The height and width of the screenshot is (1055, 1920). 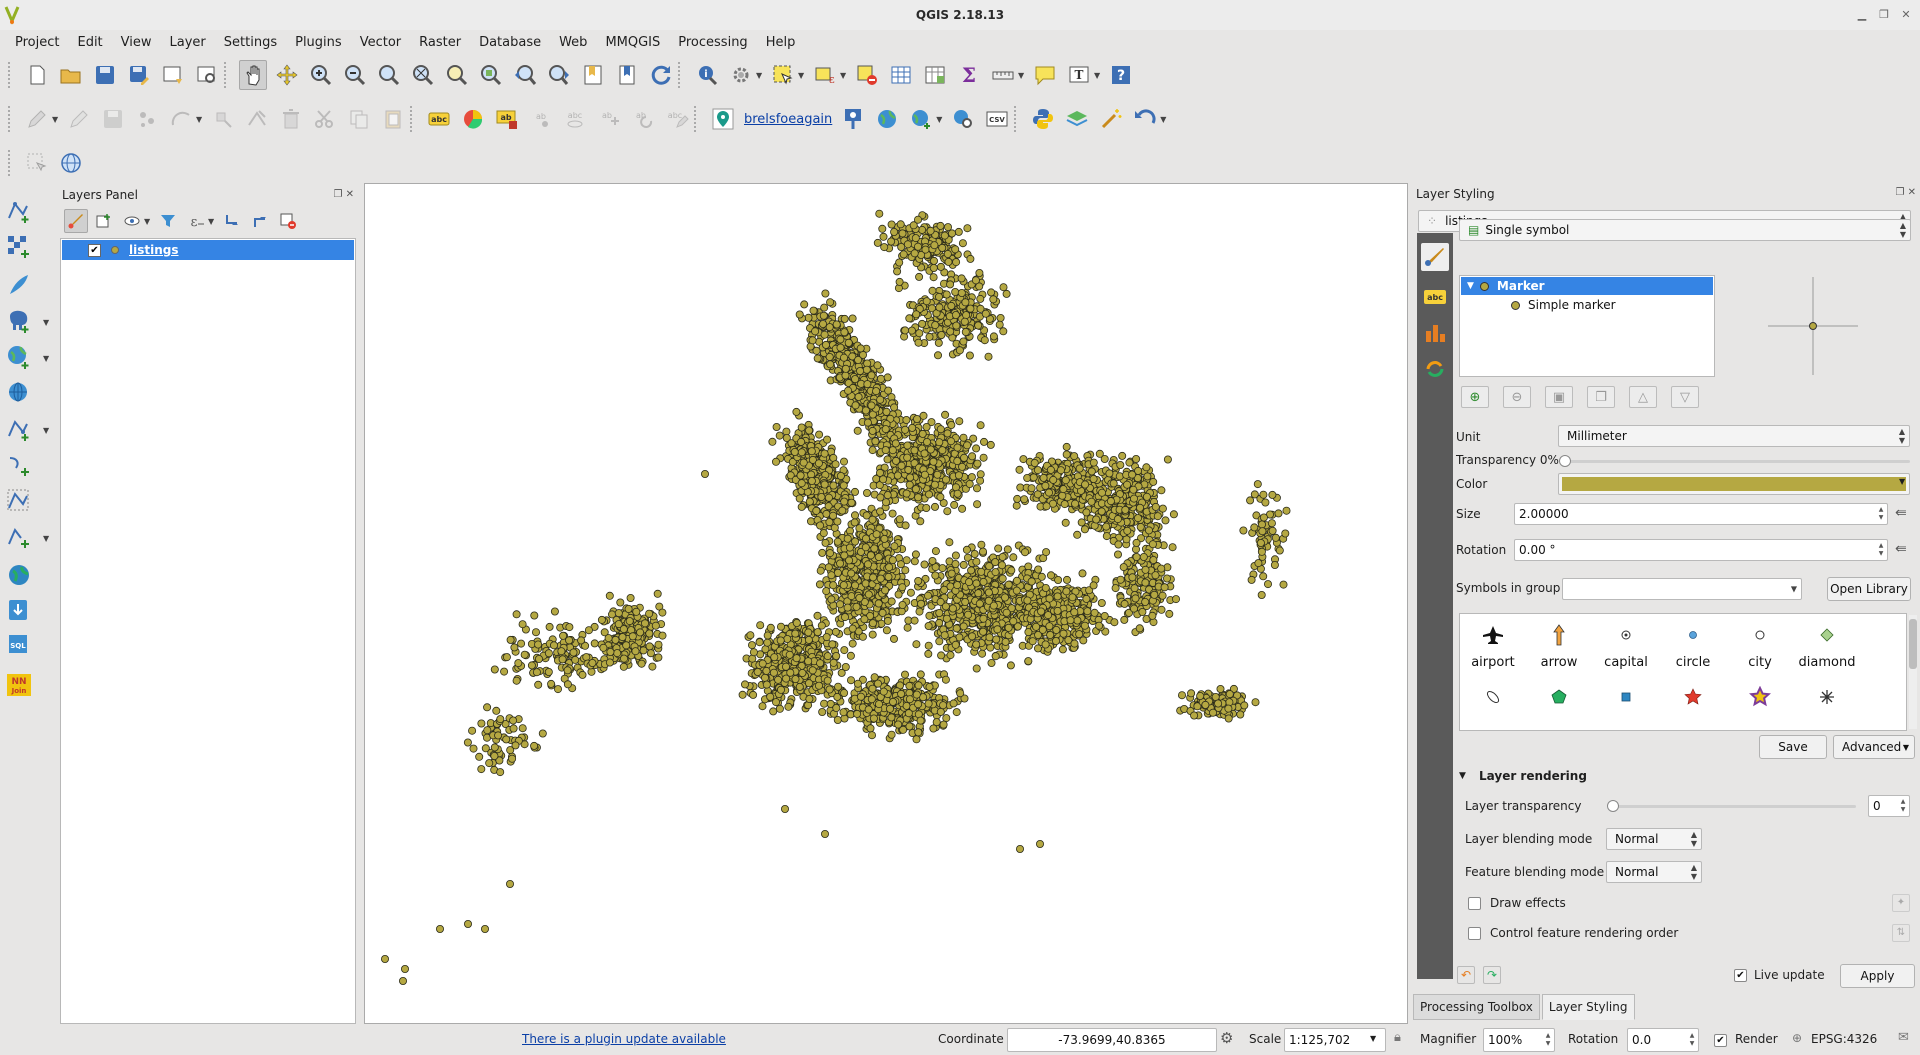 What do you see at coordinates (288, 221) in the screenshot?
I see `remove-layer-button` at bounding box center [288, 221].